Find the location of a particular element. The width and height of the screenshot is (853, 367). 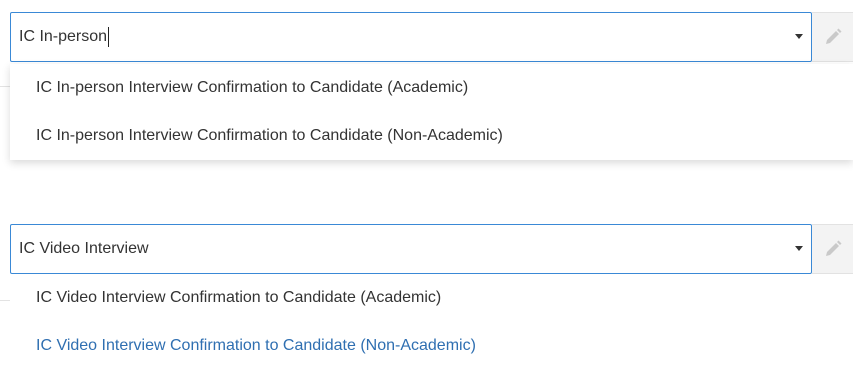

text-cursor is located at coordinates (109, 37).